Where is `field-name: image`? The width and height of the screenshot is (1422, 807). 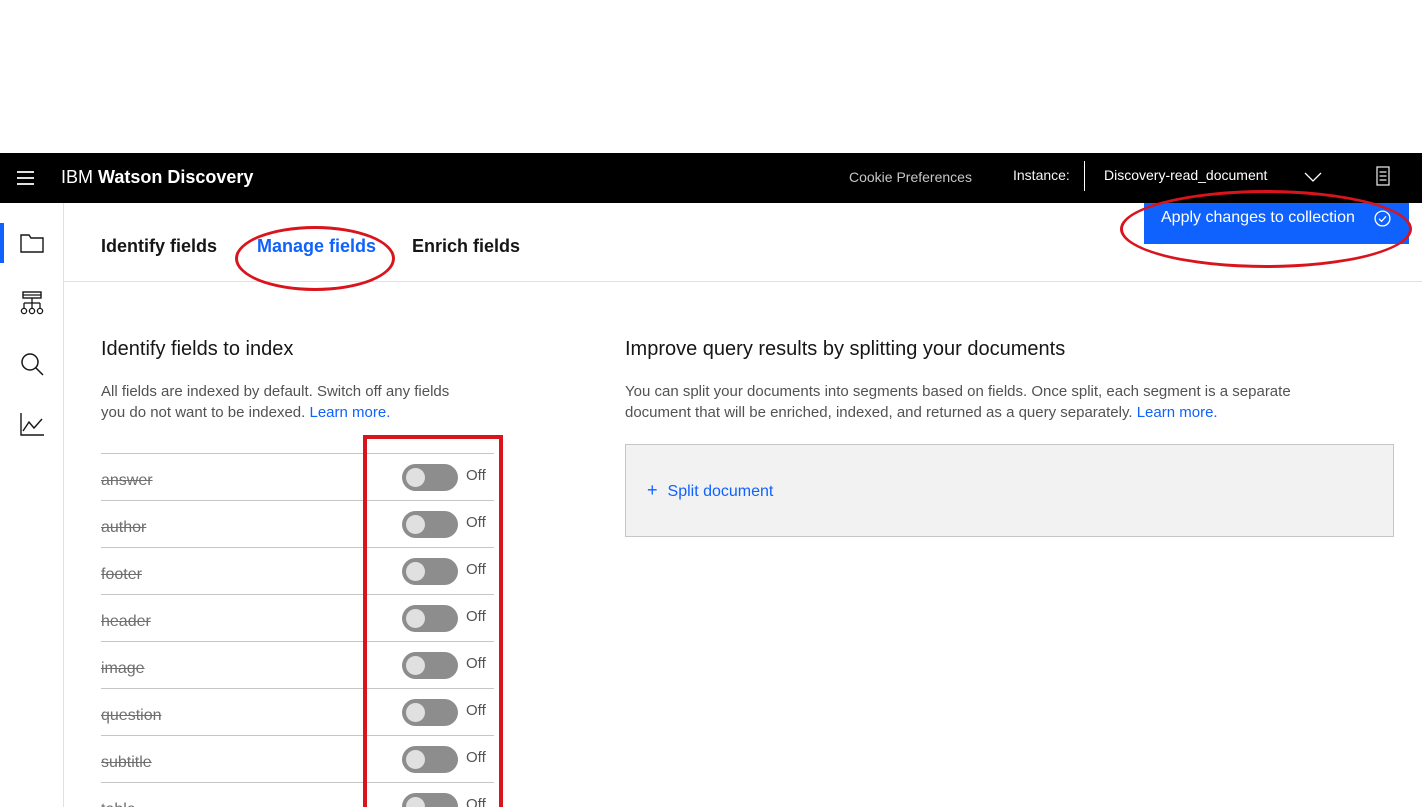 field-name: image is located at coordinates (123, 668).